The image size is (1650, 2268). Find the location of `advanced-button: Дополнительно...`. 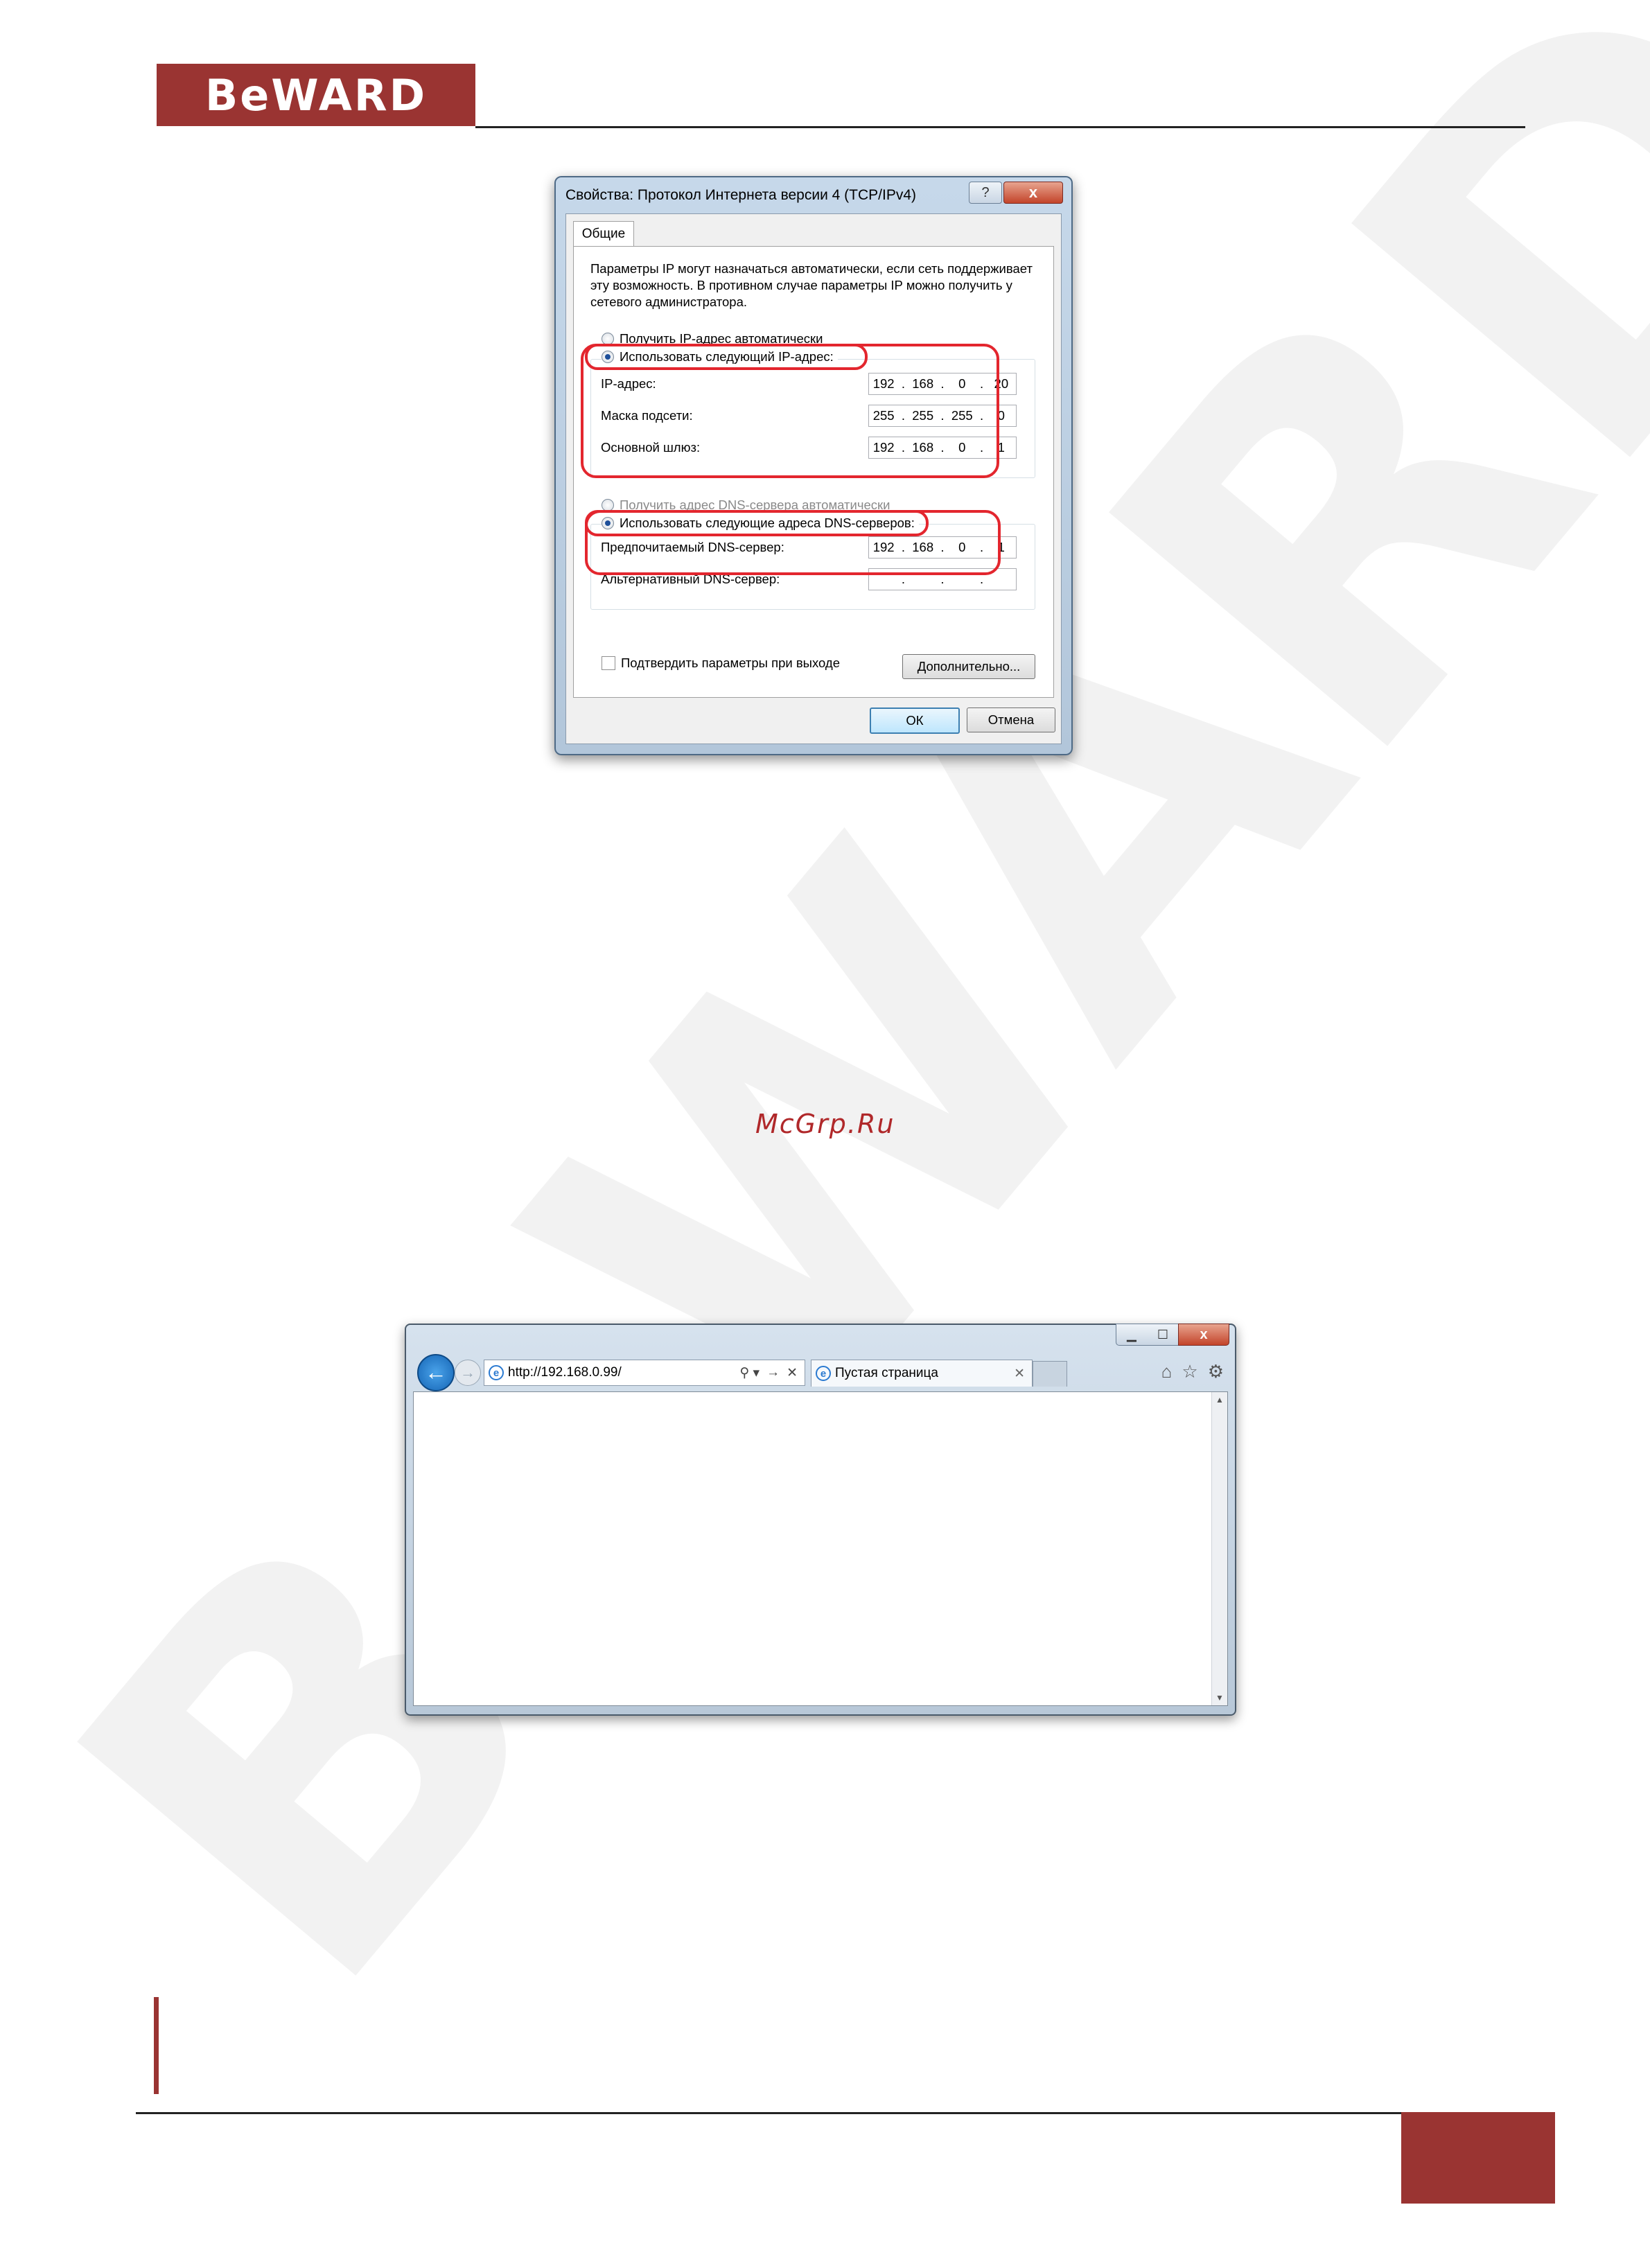

advanced-button: Дополнительно... is located at coordinates (968, 666).